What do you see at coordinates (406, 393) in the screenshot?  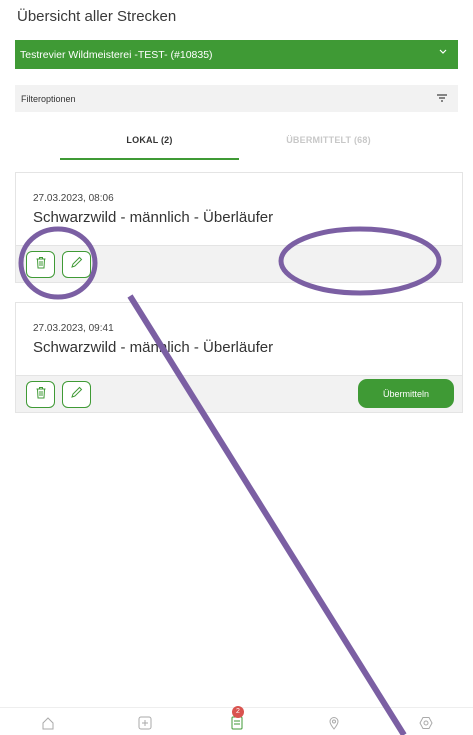 I see `send-button: Übermitteln` at bounding box center [406, 393].